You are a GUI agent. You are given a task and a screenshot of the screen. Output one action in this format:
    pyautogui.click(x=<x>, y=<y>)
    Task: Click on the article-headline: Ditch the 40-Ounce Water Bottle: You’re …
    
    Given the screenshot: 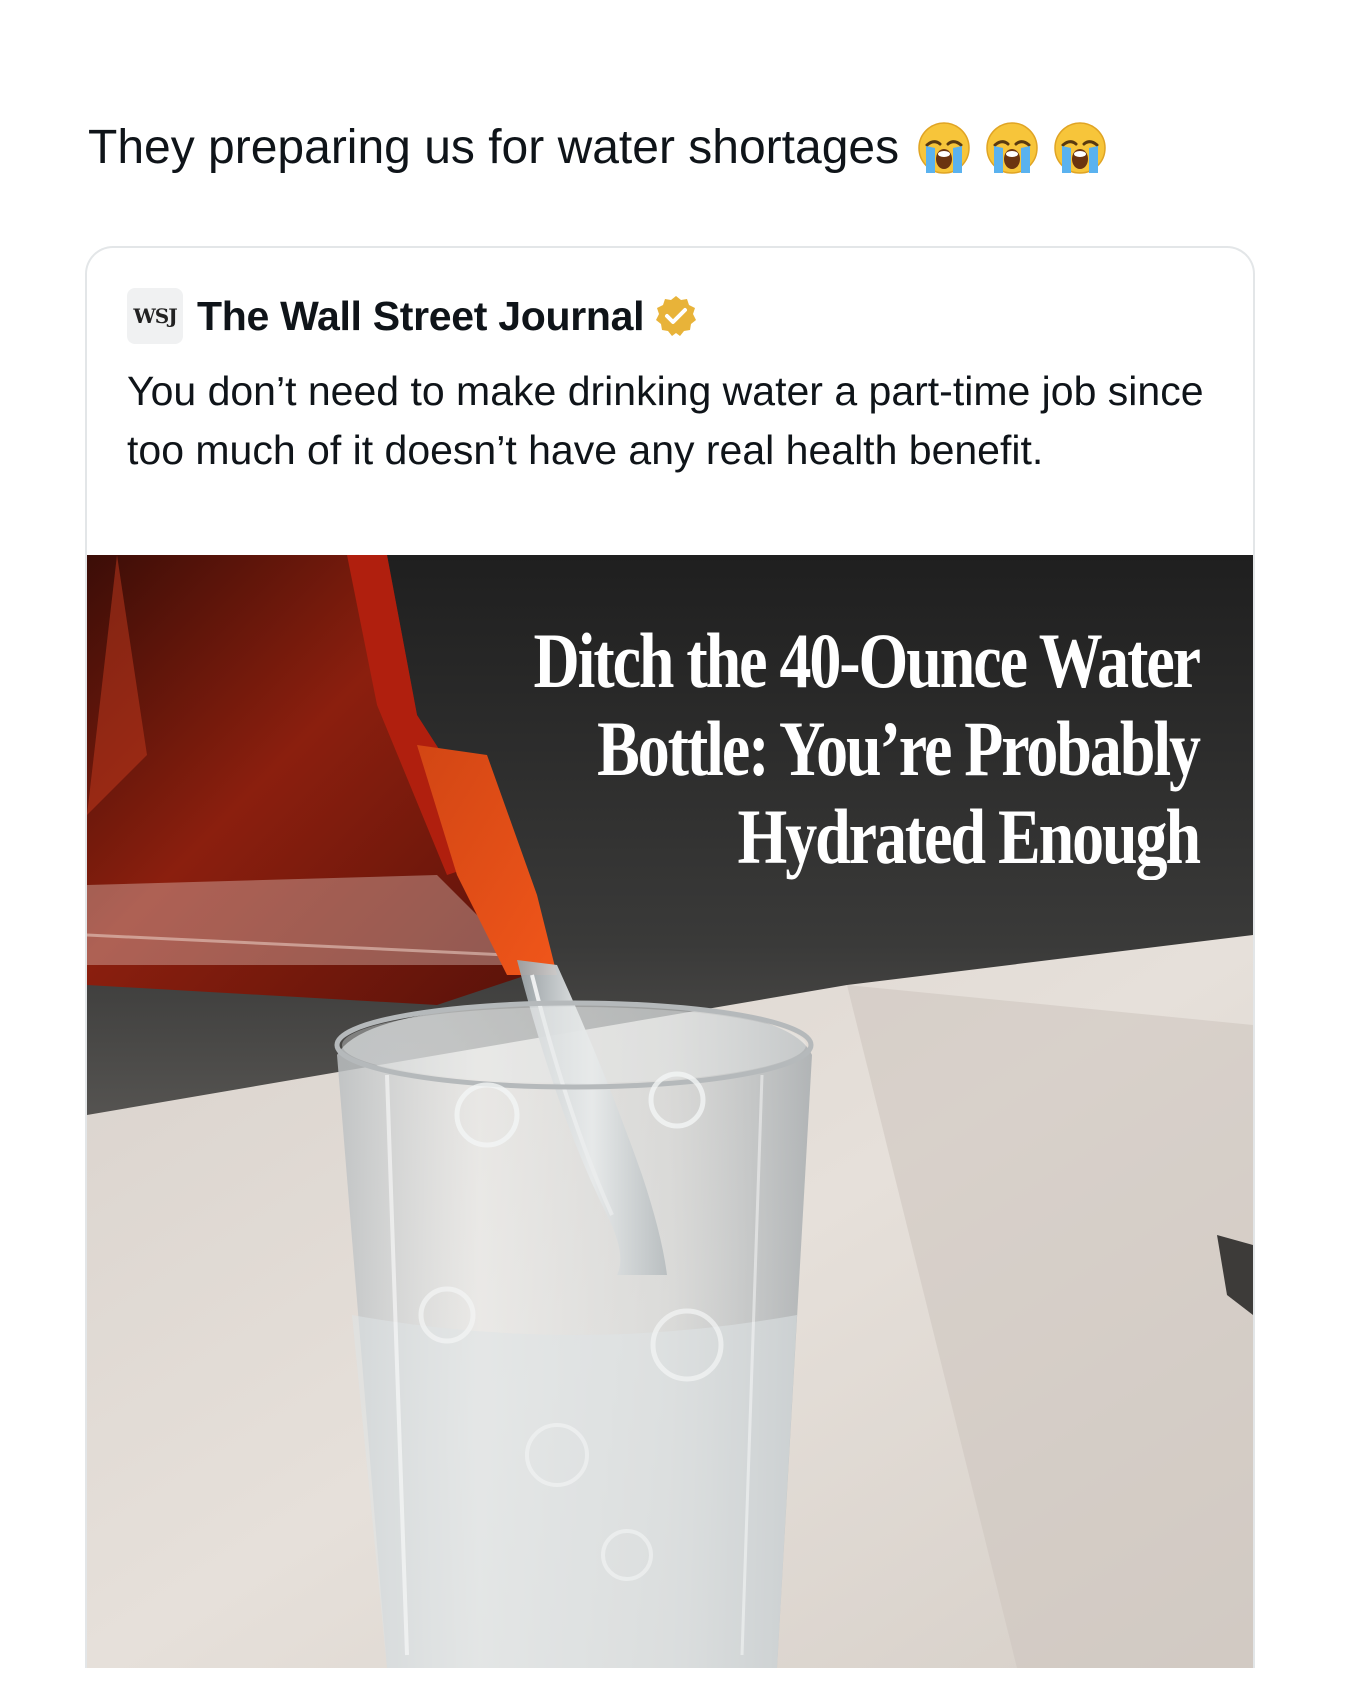 What is the action you would take?
    pyautogui.click(x=867, y=748)
    